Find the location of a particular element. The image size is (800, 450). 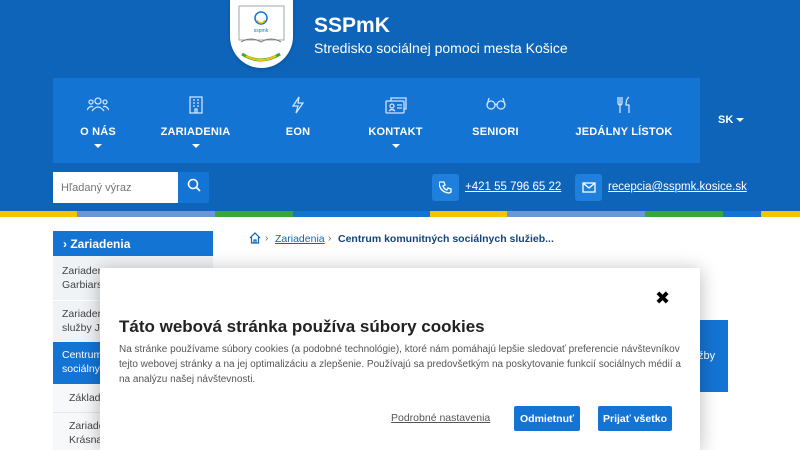

home-icon is located at coordinates (255, 240).